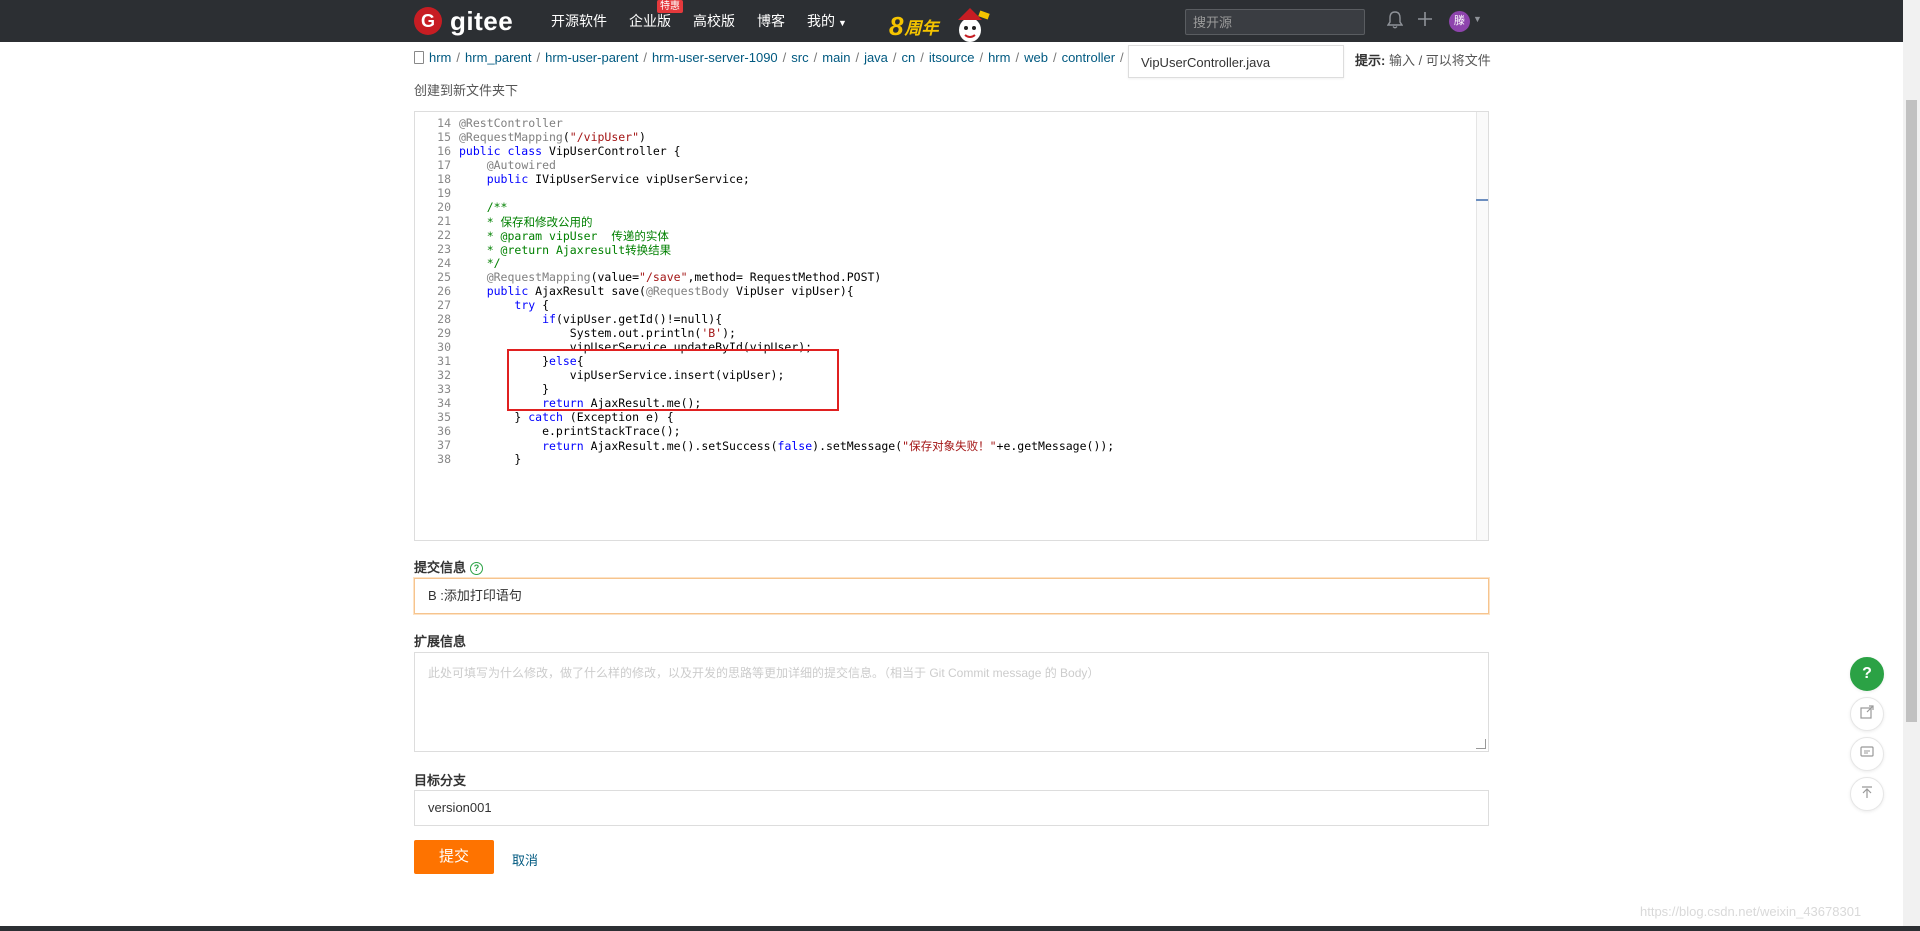 The width and height of the screenshot is (1920, 931). What do you see at coordinates (591, 57) in the screenshot?
I see `breadcrumb-item: hrm-user-parent` at bounding box center [591, 57].